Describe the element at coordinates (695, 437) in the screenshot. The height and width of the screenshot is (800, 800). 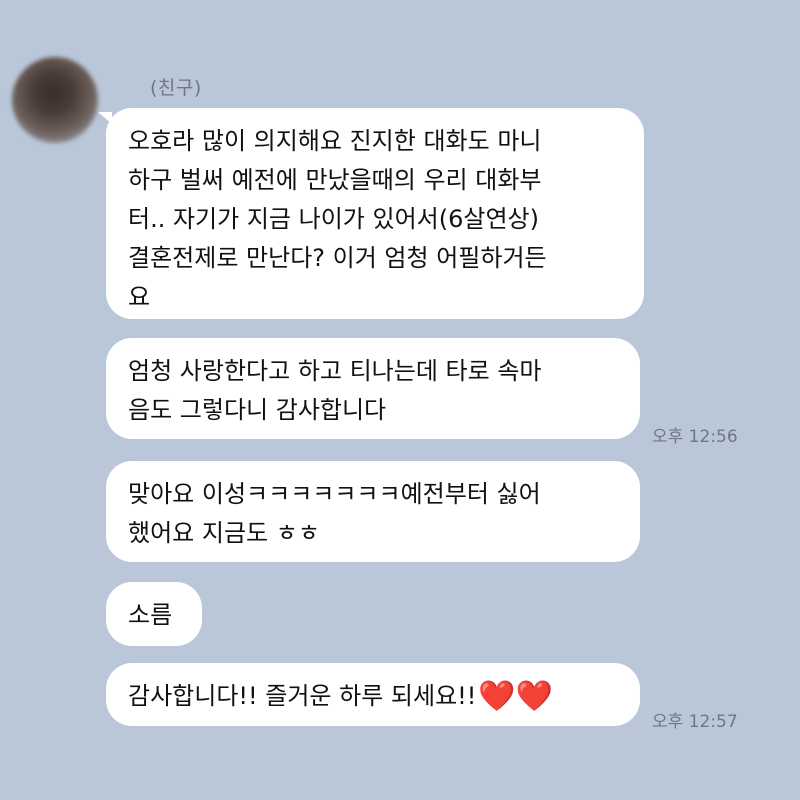
I see `message-timestamp: 오후 12:56` at that location.